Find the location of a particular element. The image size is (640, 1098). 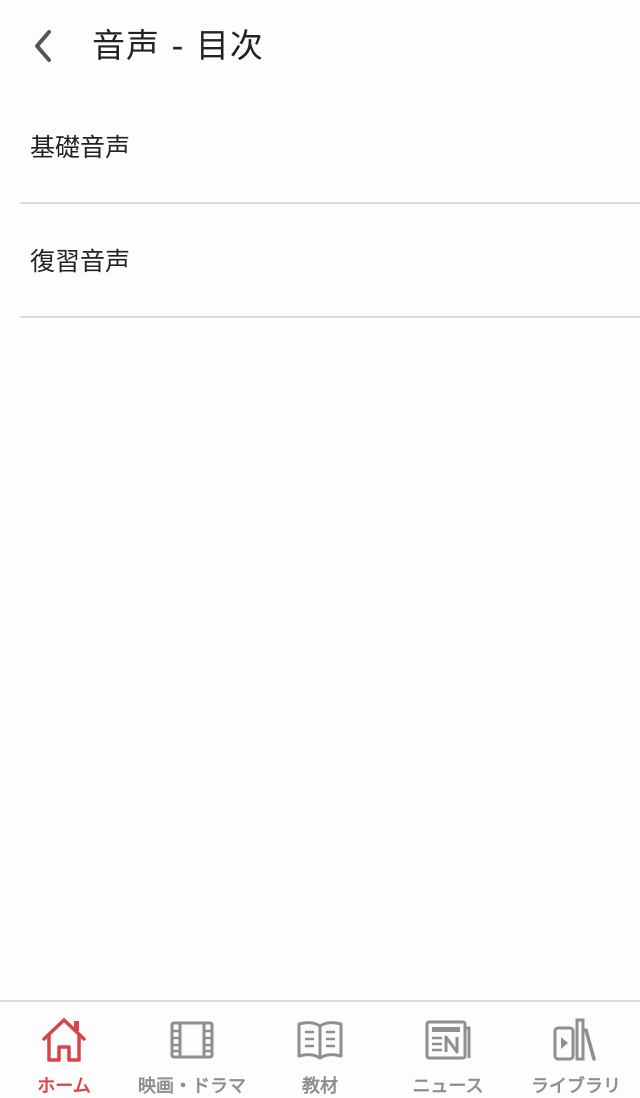

tab-movies-dramas: 映画・ドラマ is located at coordinates (192, 1050).